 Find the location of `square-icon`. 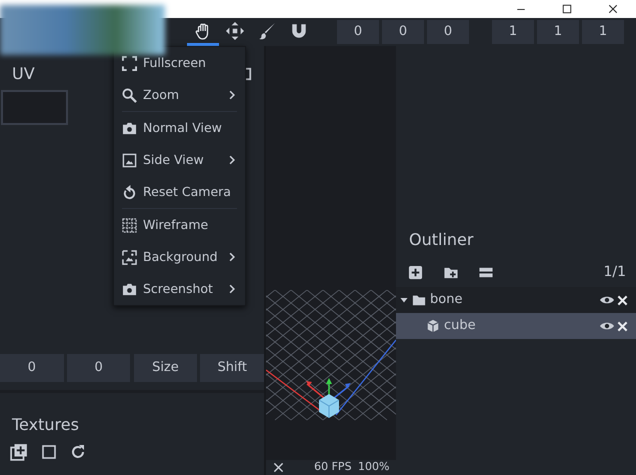

square-icon is located at coordinates (49, 452).